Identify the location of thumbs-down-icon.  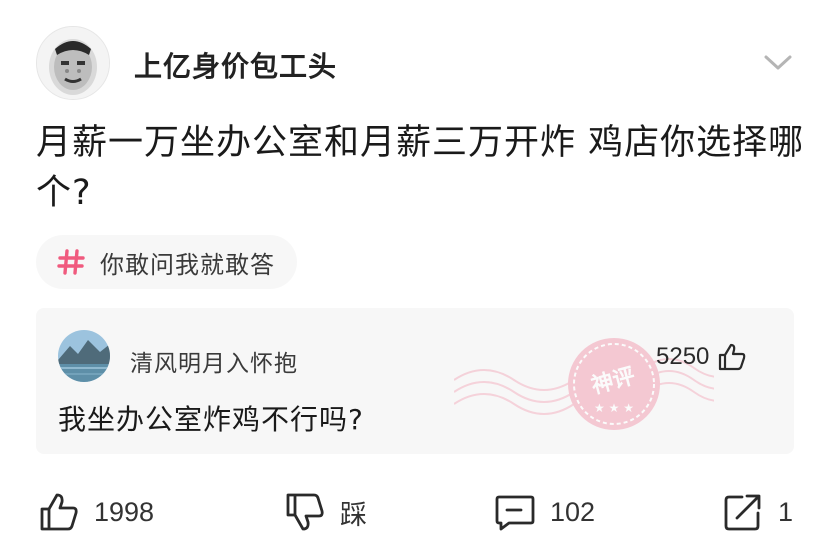
(305, 512).